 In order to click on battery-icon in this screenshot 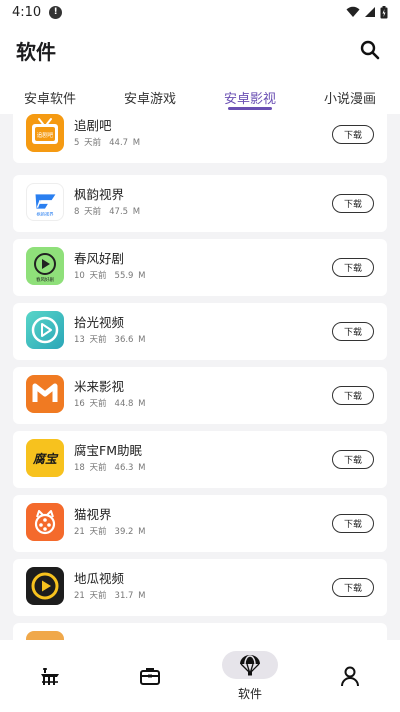, I will do `click(384, 11)`.